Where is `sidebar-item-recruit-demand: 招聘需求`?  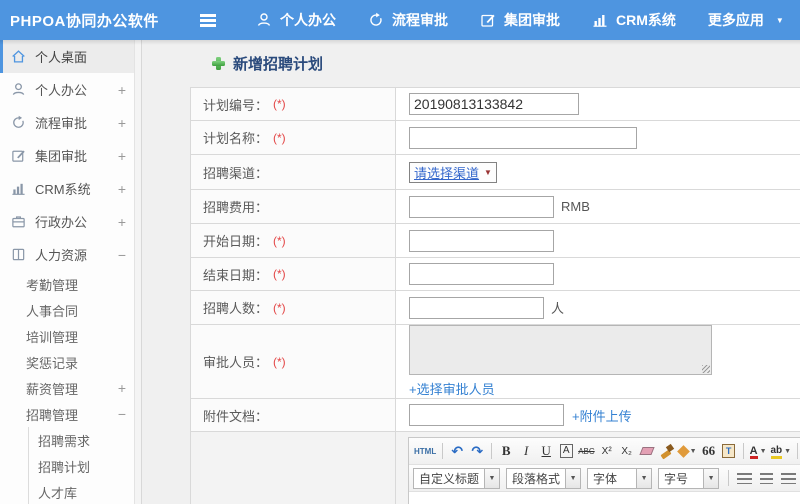
sidebar-item-recruit-demand: 招聘需求 is located at coordinates (85, 440).